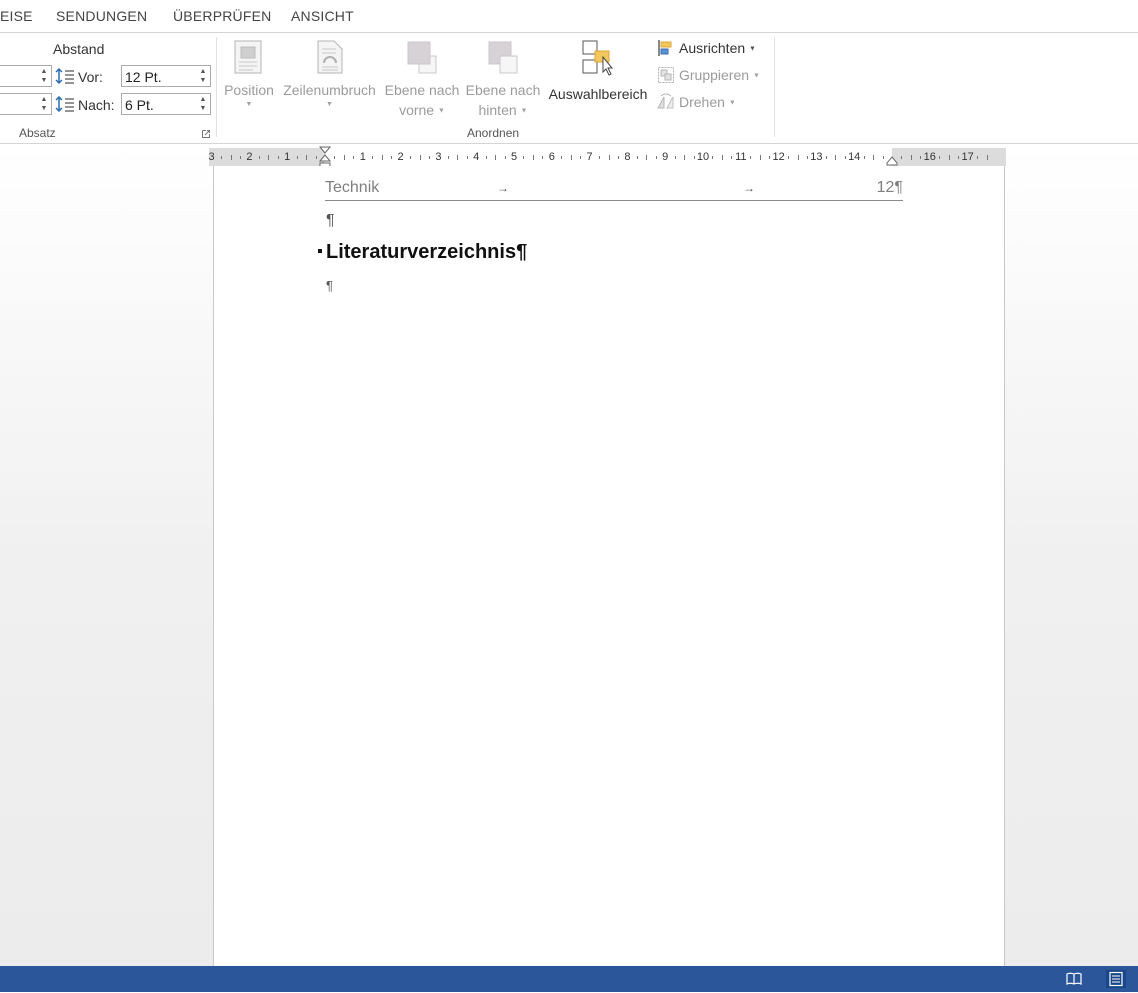 The image size is (1138, 993). Describe the element at coordinates (854, 157) in the screenshot. I see `ruler-number: 14` at that location.